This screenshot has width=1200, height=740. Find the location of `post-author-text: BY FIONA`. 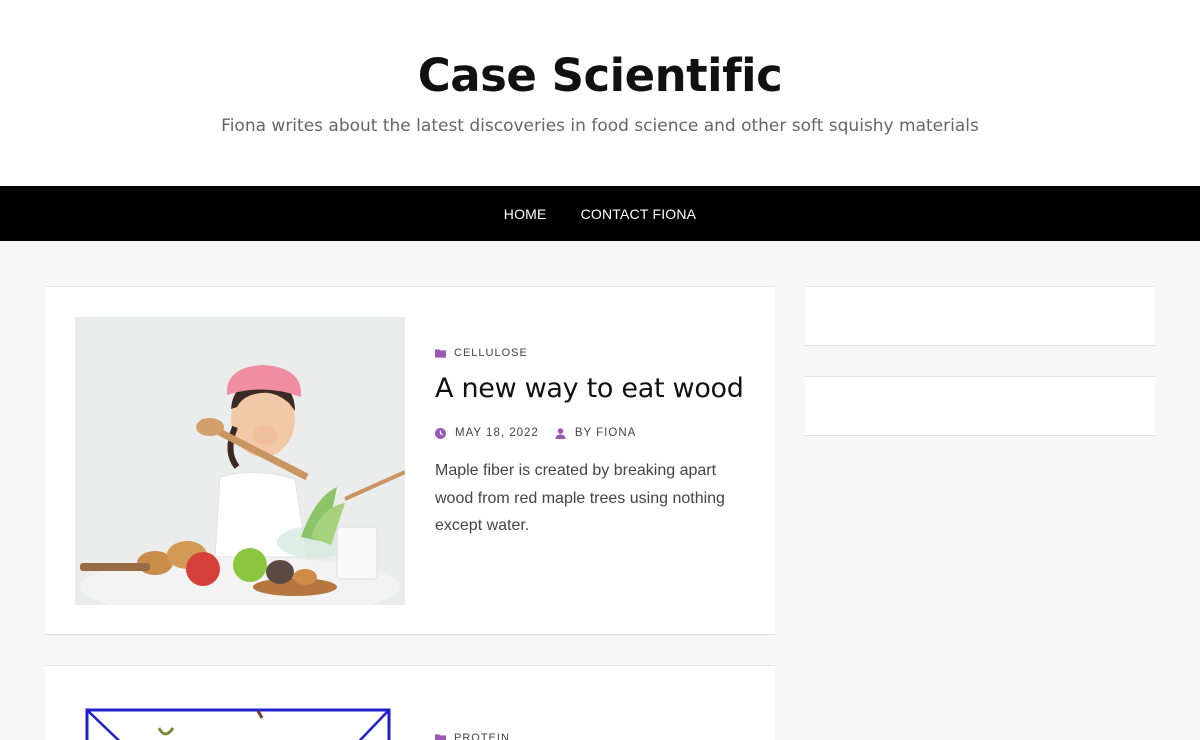

post-author-text: BY FIONA is located at coordinates (605, 433).